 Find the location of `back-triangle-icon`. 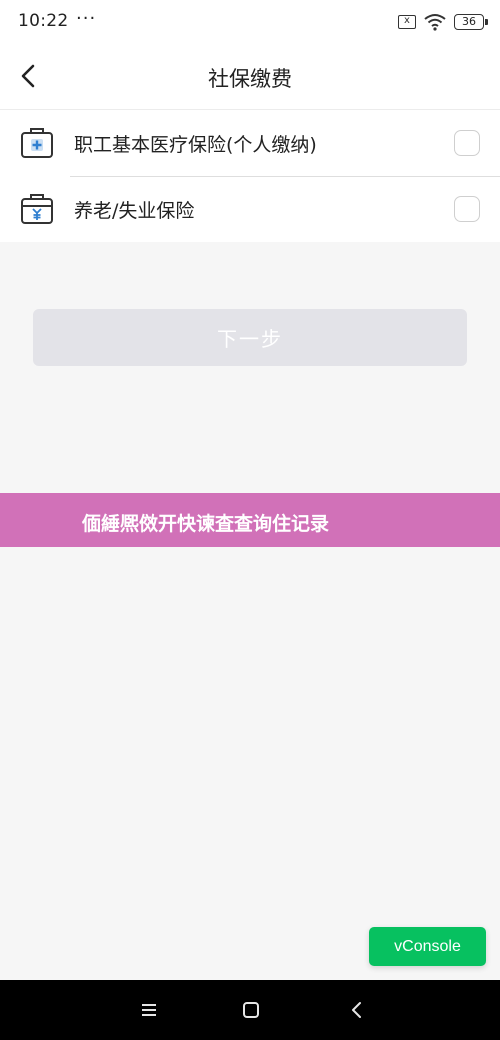

back-triangle-icon is located at coordinates (357, 1010).